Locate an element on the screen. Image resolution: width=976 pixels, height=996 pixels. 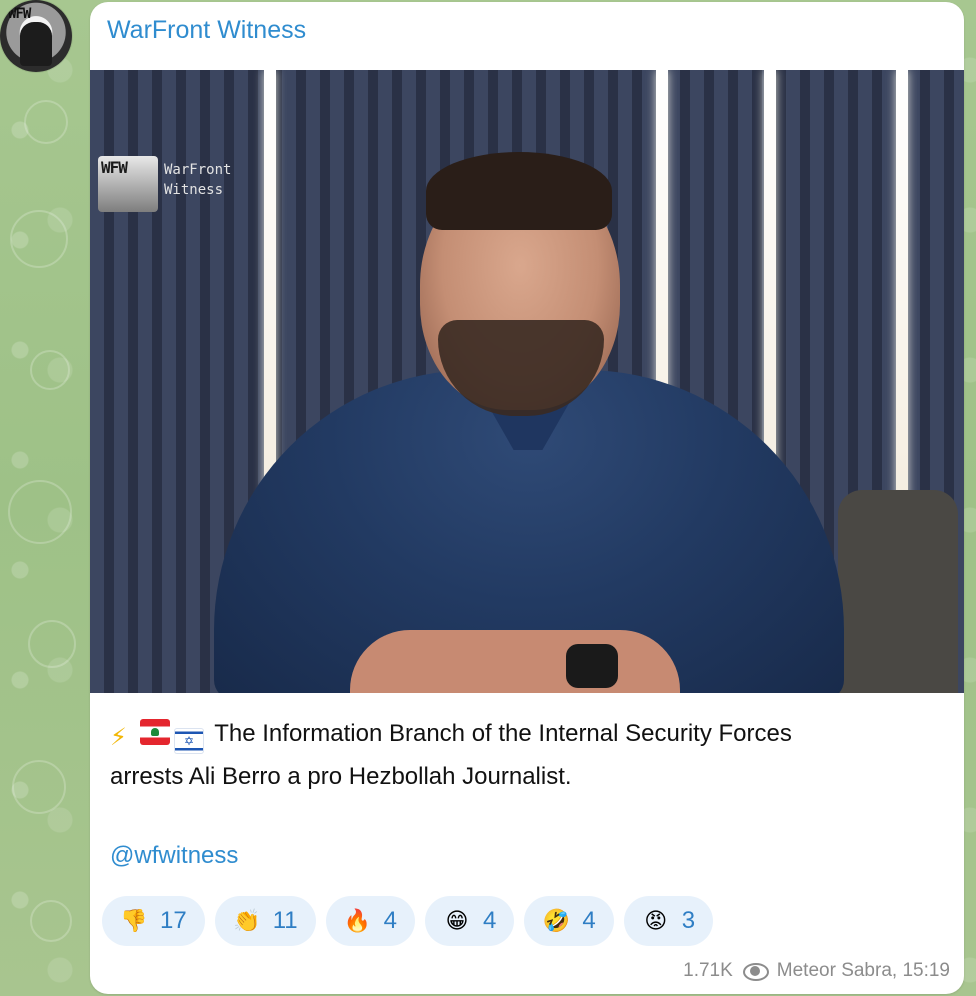
lightning-icon: ⚡ is located at coordinates (118, 737).